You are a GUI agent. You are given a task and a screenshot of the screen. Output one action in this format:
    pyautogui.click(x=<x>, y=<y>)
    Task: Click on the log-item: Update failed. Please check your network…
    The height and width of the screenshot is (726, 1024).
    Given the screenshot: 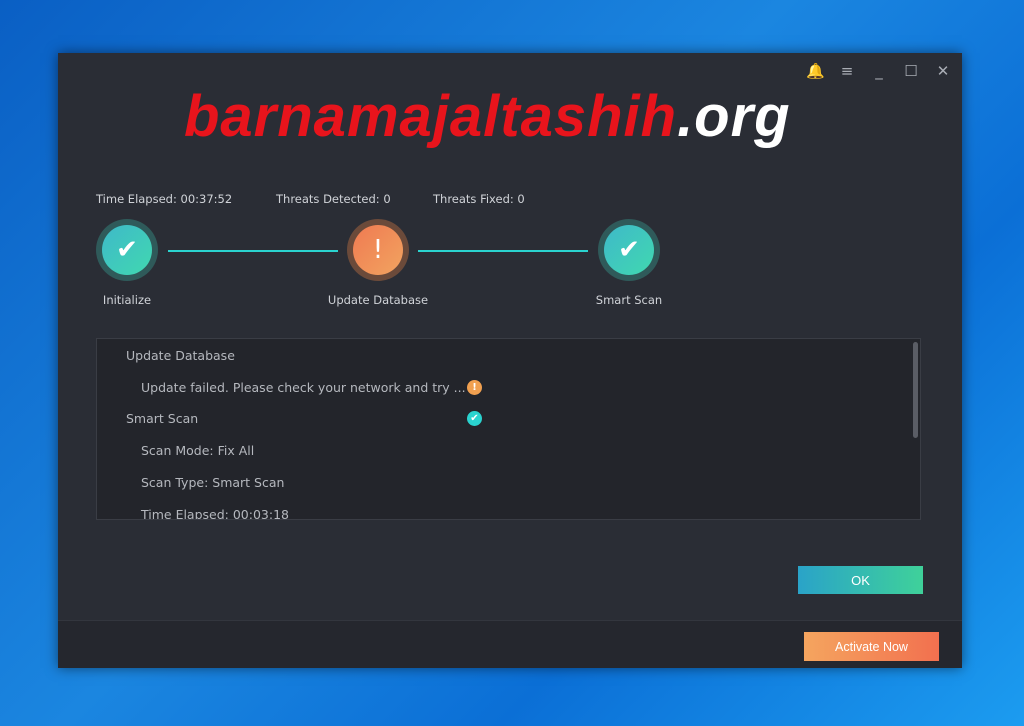 What is the action you would take?
    pyautogui.click(x=303, y=387)
    